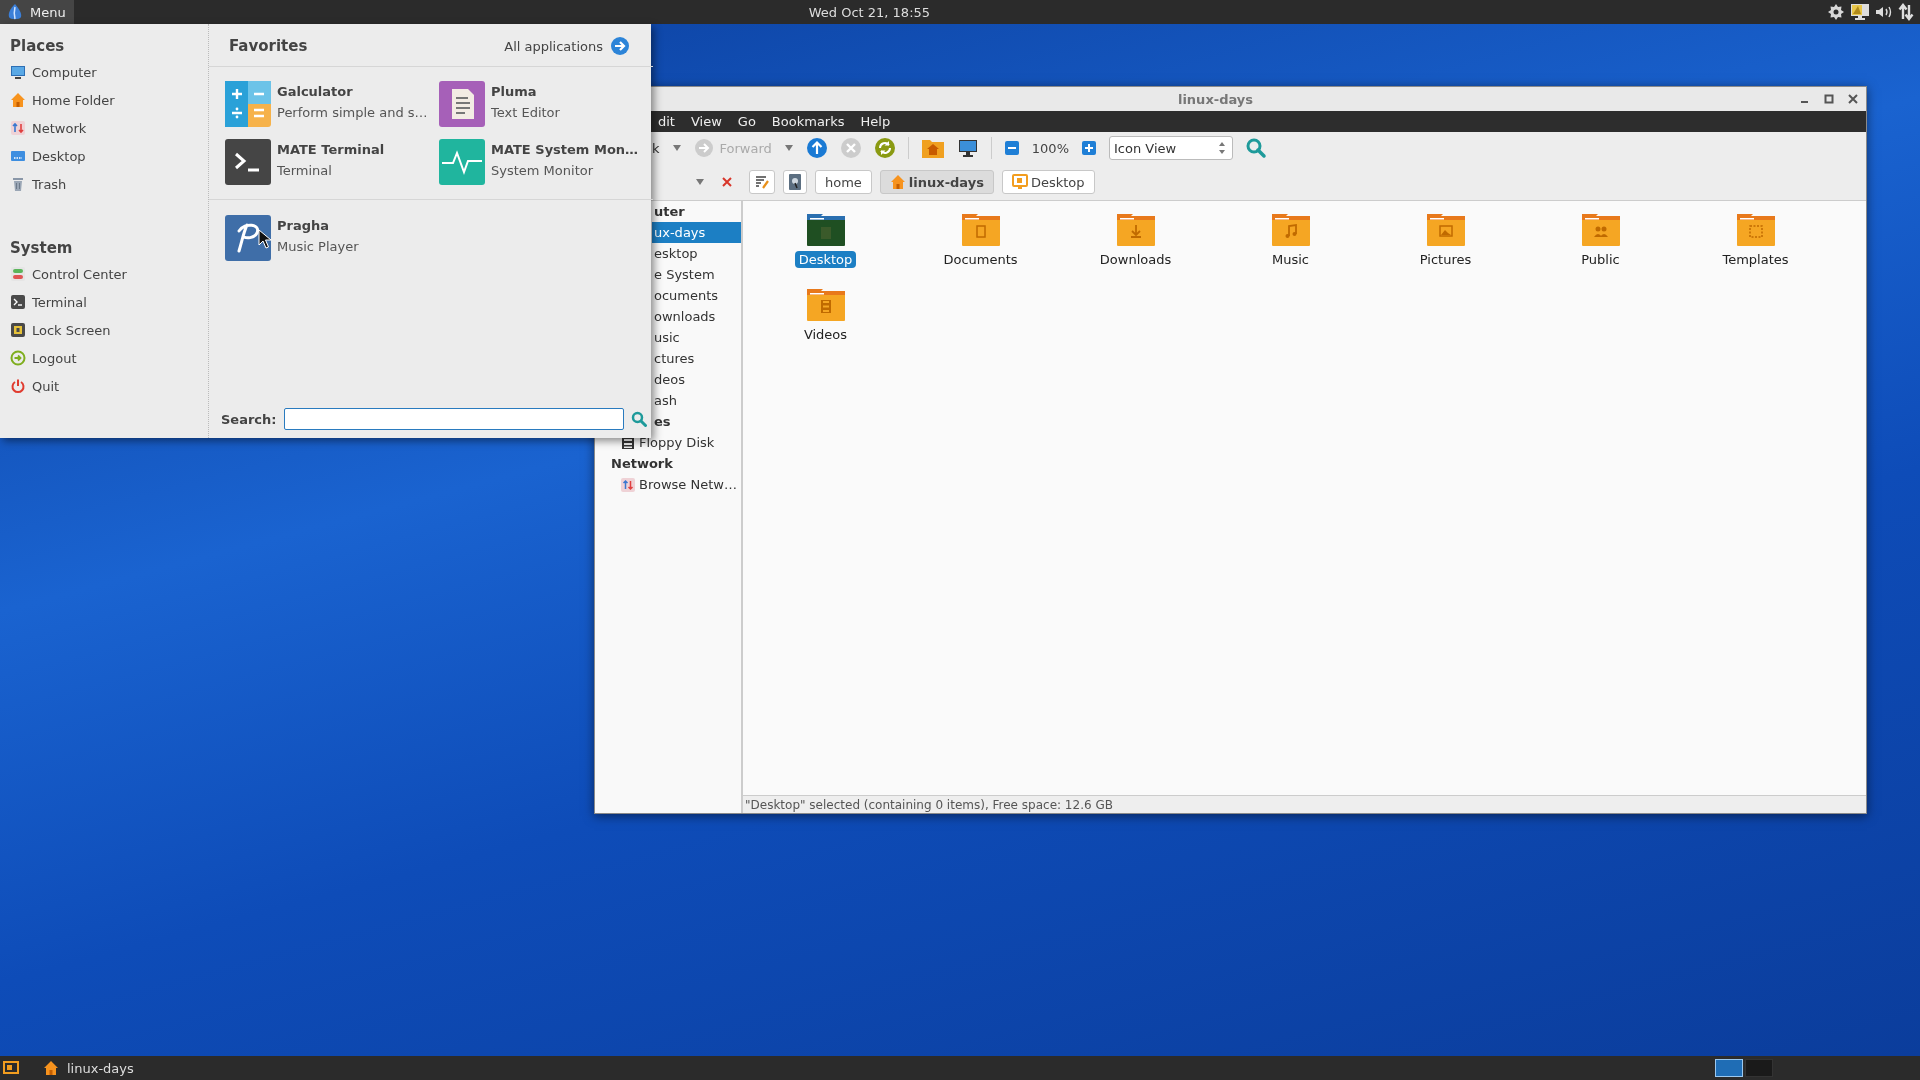  What do you see at coordinates (1222, 148) in the screenshot?
I see `spin-arrows-icon` at bounding box center [1222, 148].